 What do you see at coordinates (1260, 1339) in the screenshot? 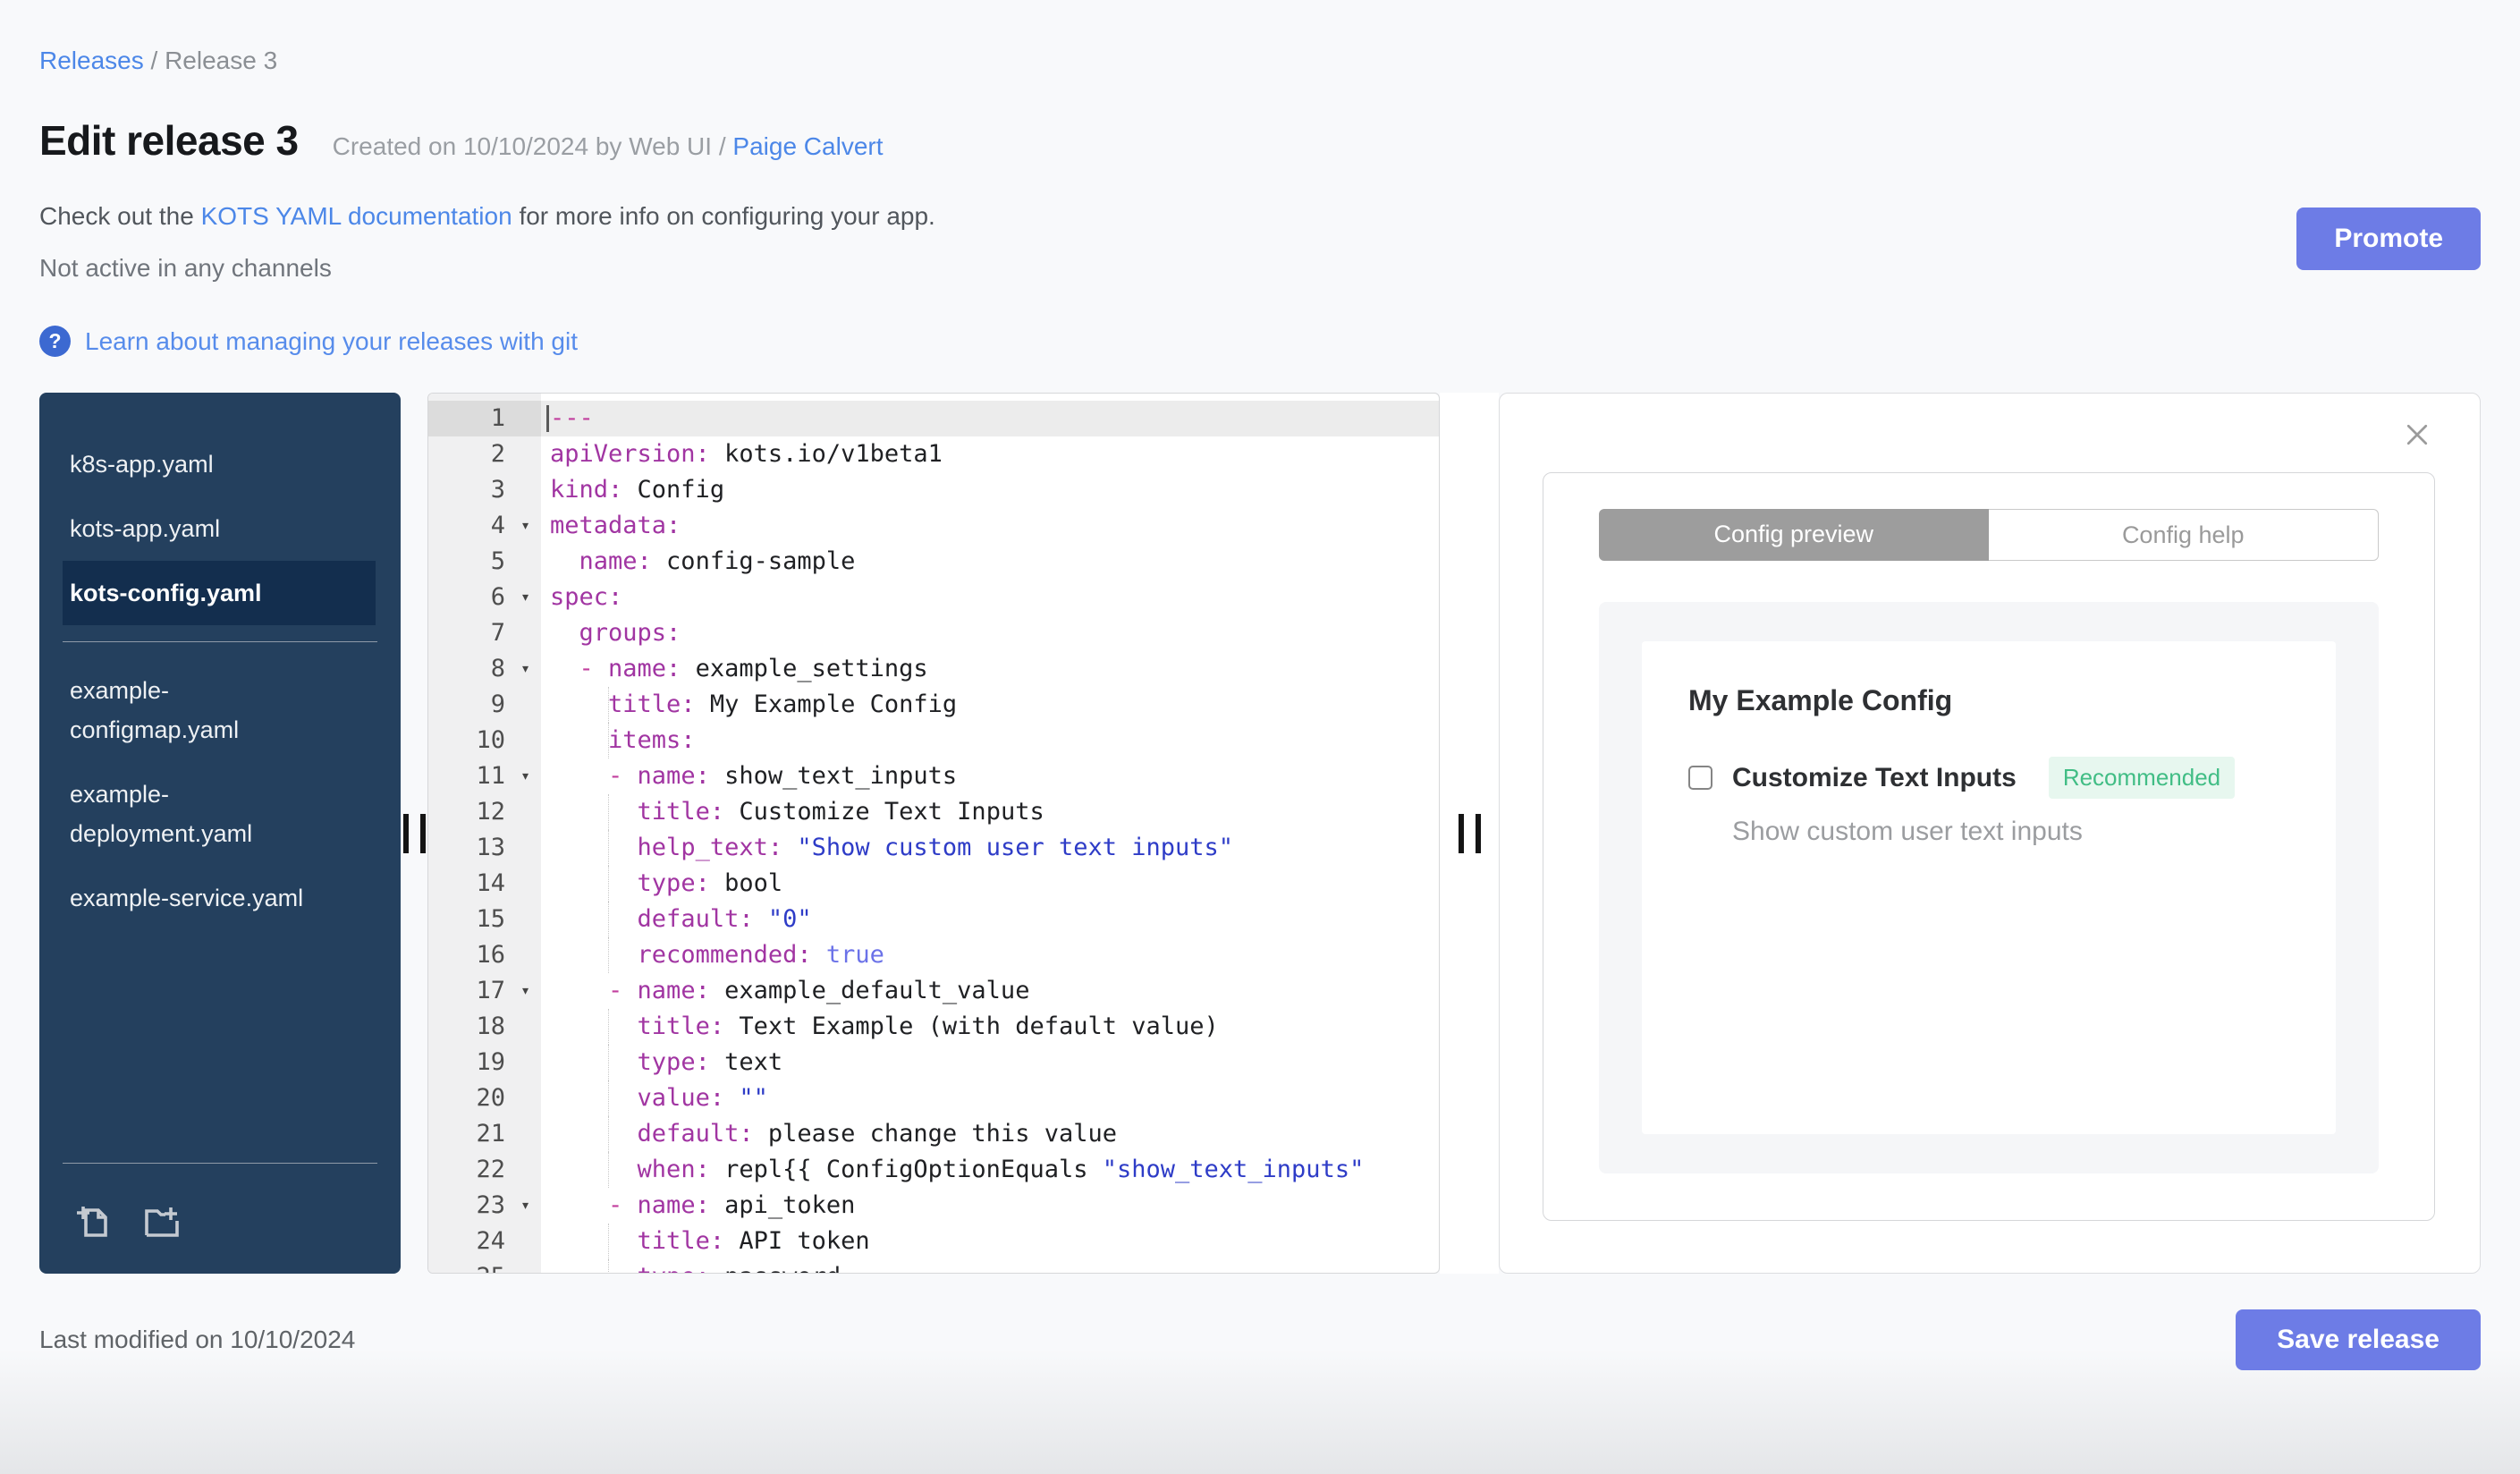
I see `footer: Last modified on 10/10/2024 Save release` at bounding box center [1260, 1339].